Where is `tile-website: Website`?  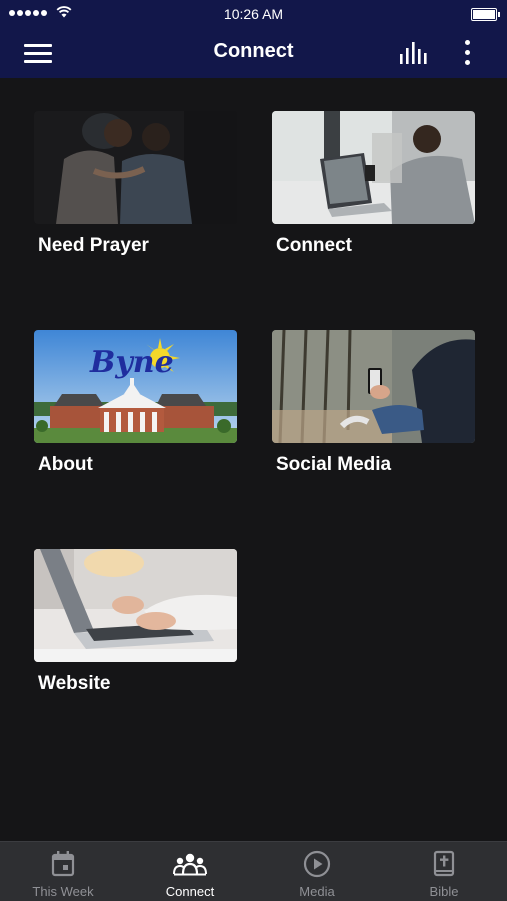
tile-website: Website is located at coordinates (135, 621).